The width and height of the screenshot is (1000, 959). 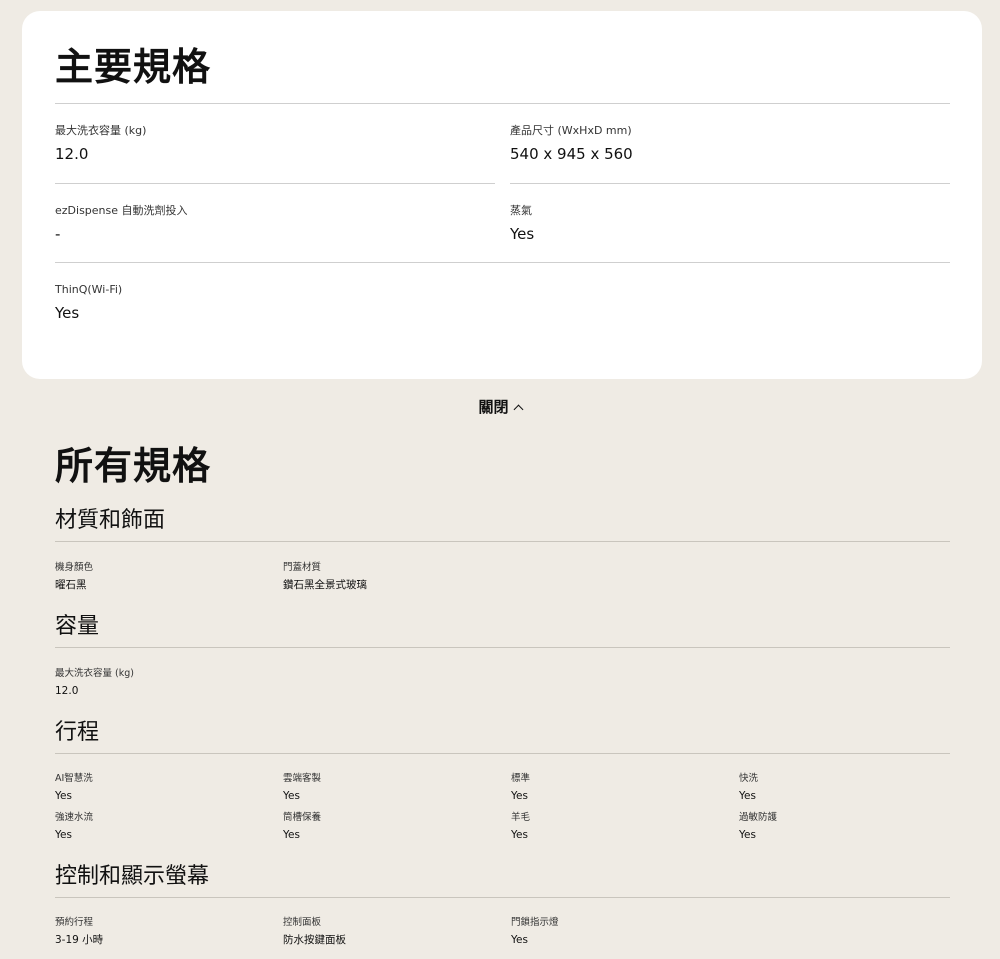 I want to click on spec-label: 機身顏色, so click(x=74, y=567).